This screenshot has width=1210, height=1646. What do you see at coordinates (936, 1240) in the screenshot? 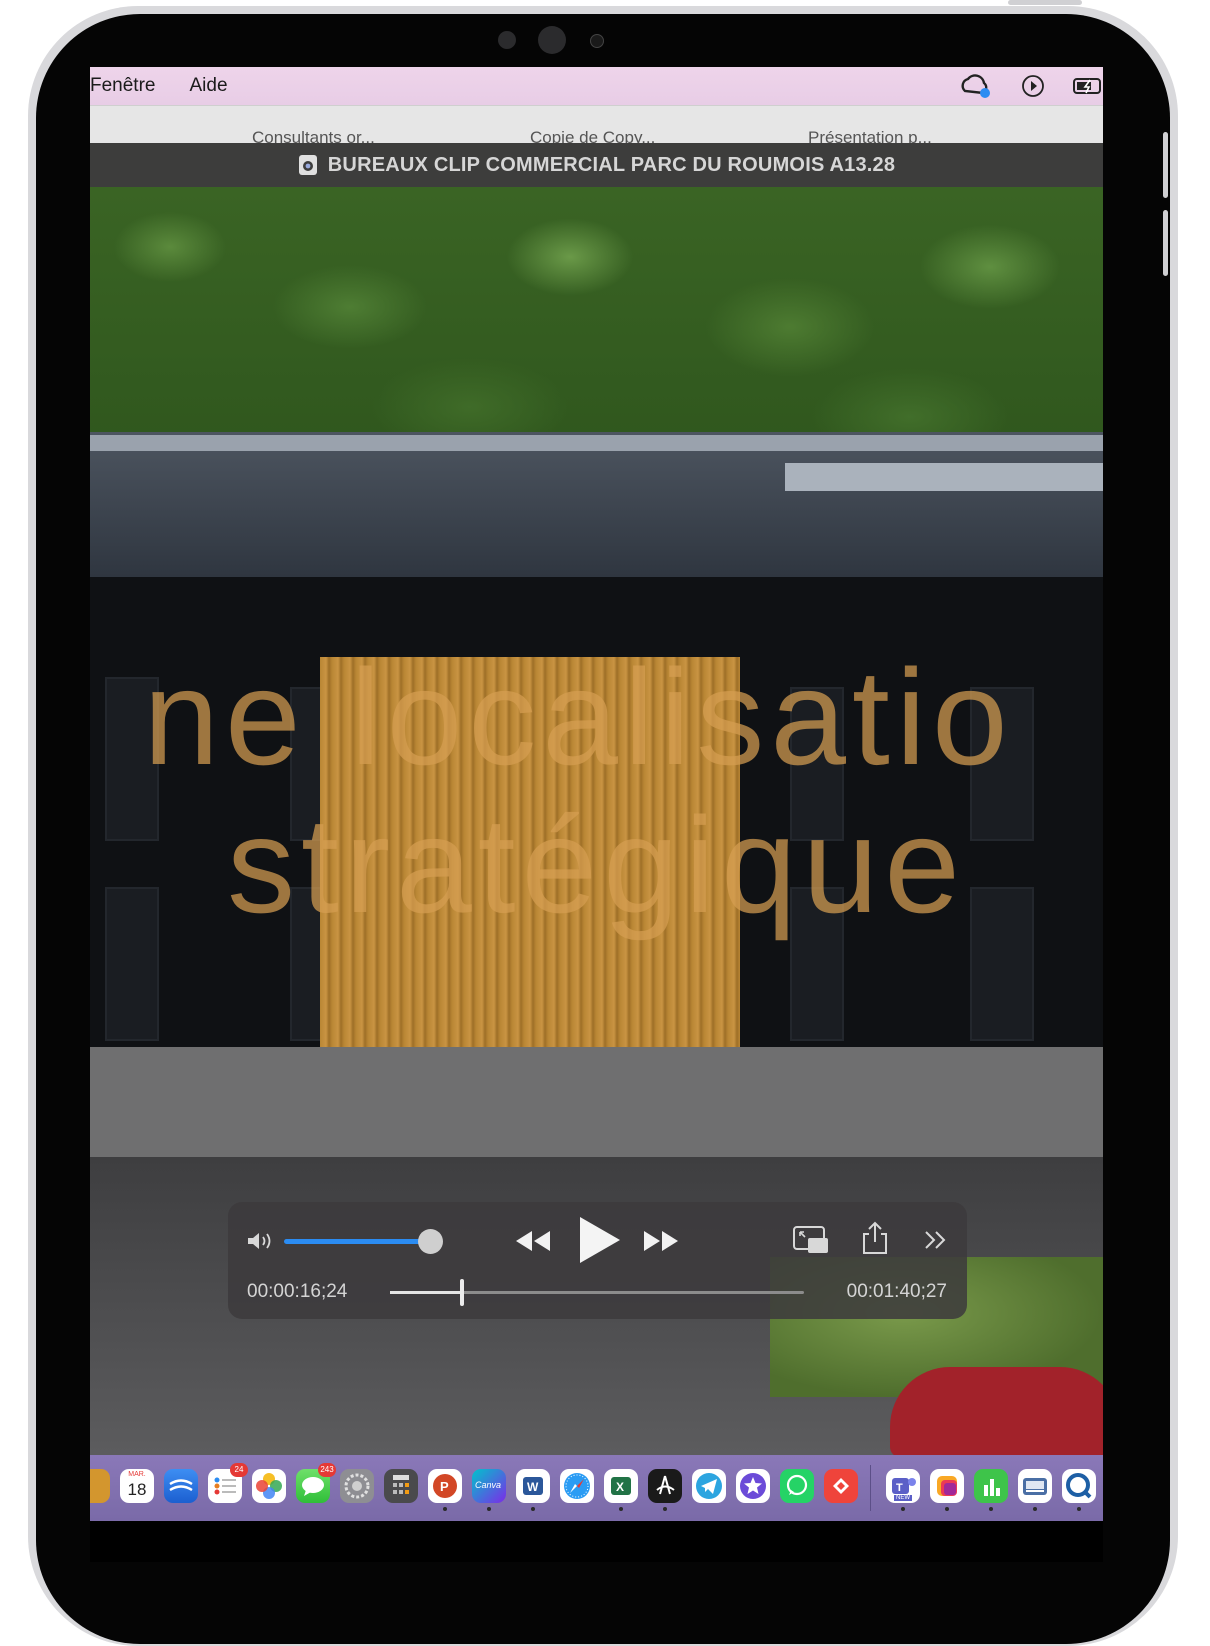
I see `more-chevron-icon` at bounding box center [936, 1240].